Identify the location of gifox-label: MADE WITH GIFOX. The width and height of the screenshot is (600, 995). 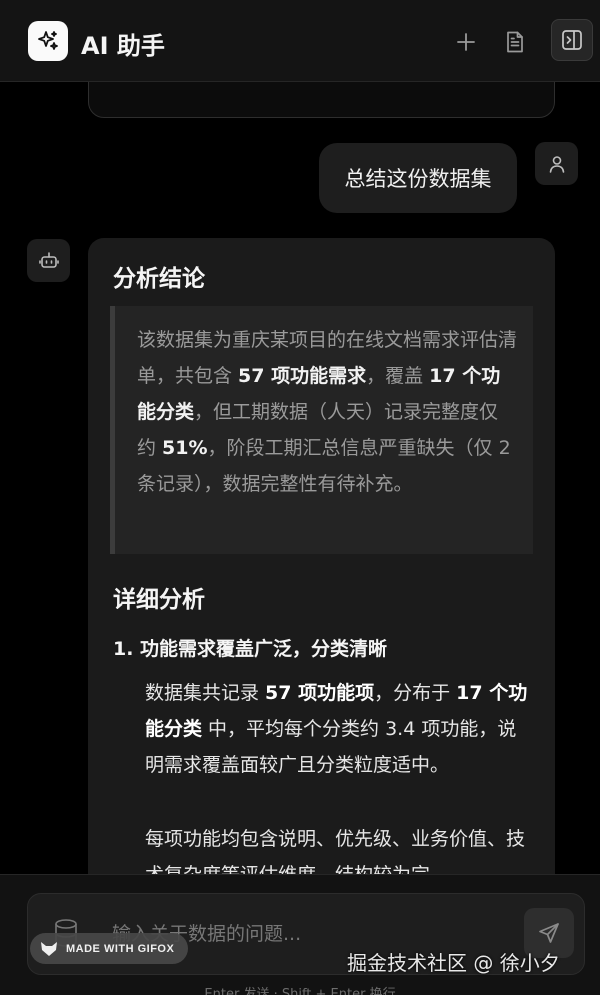
(120, 948).